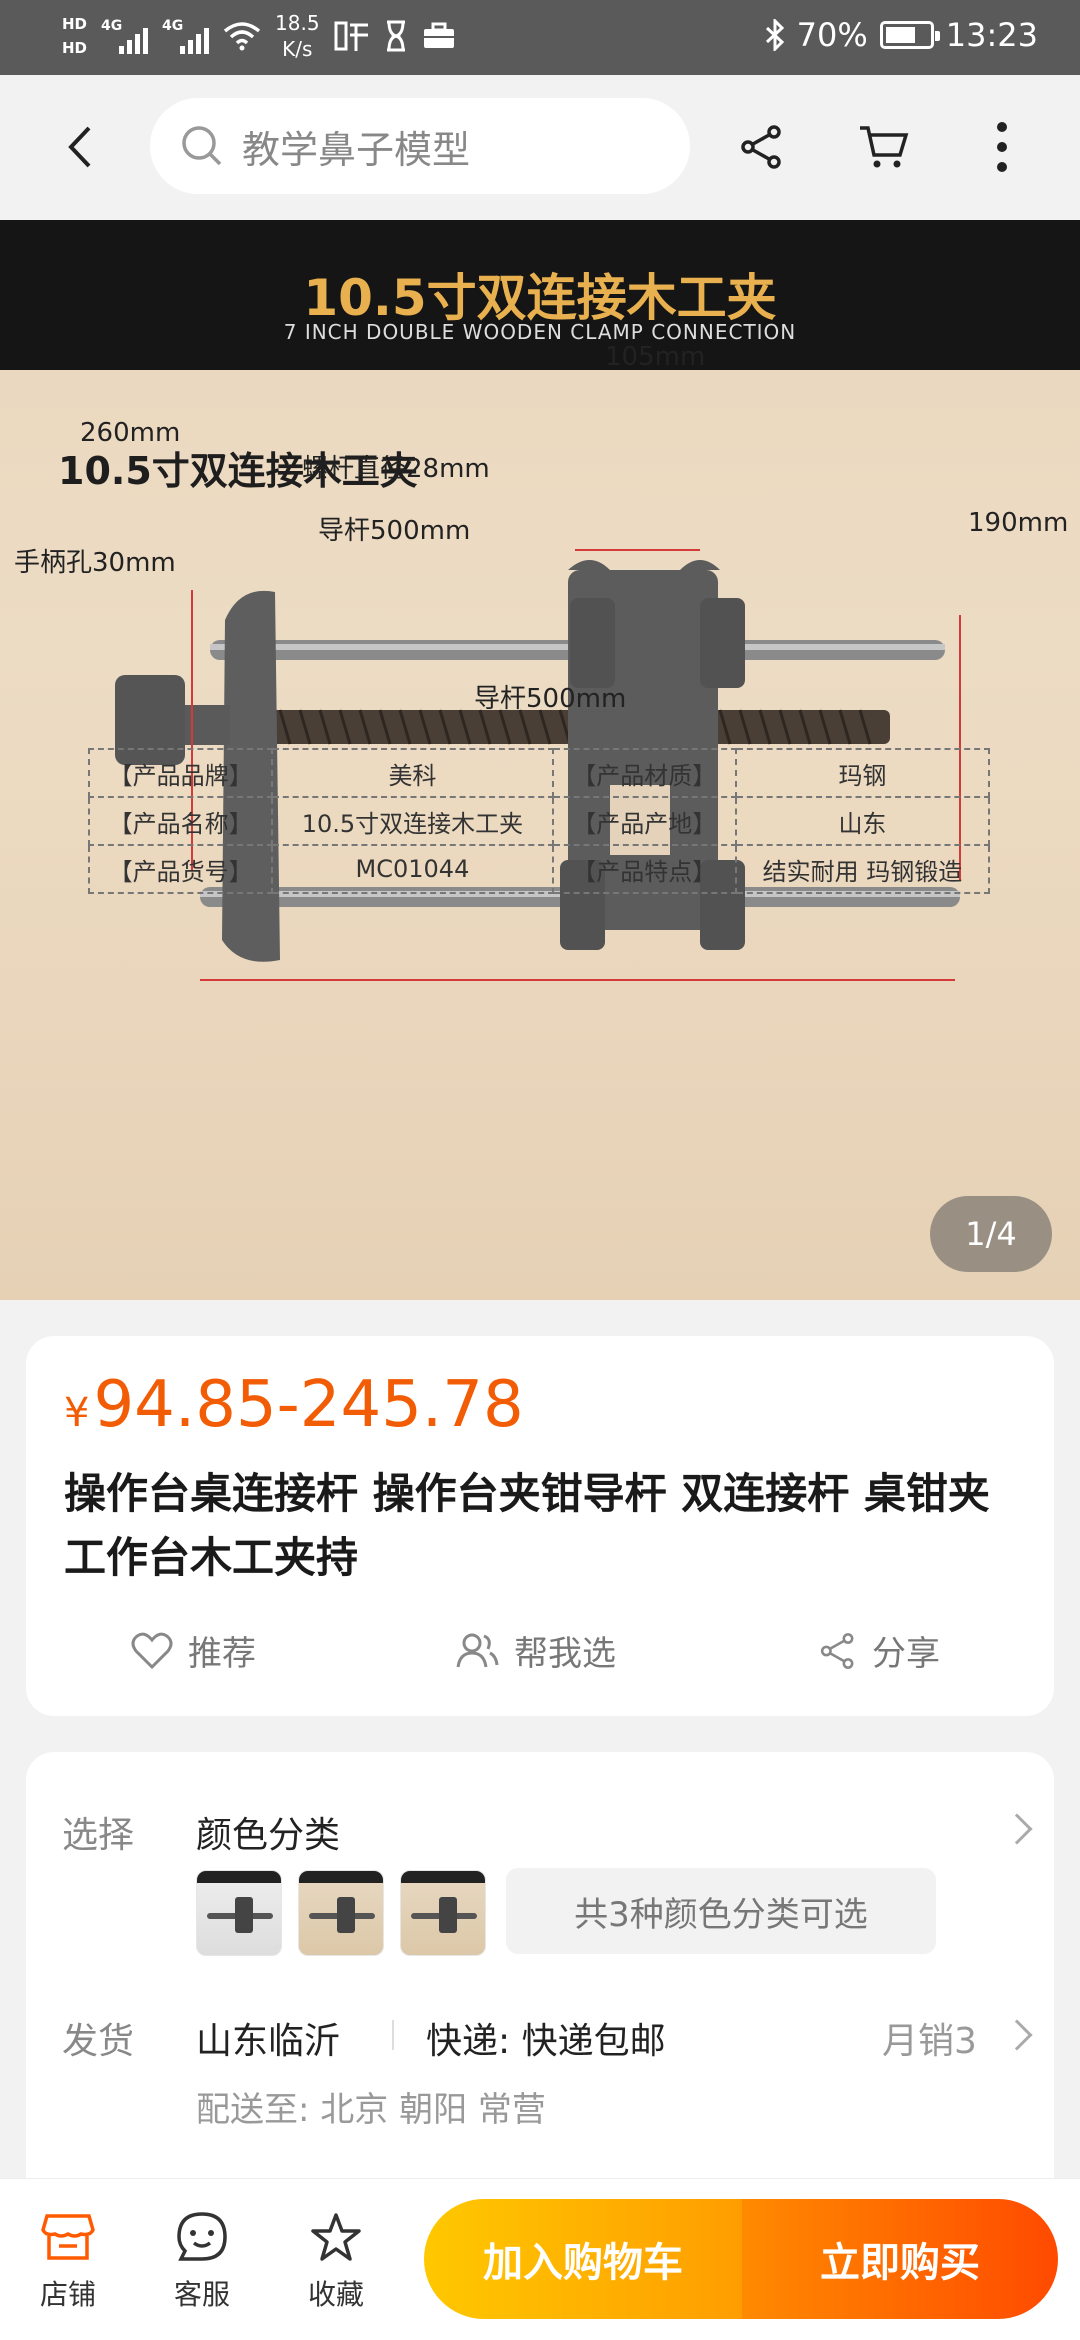 The image size is (1080, 2340). Describe the element at coordinates (180, 773) in the screenshot. I see `spec-cell: 【产品品牌】` at that location.